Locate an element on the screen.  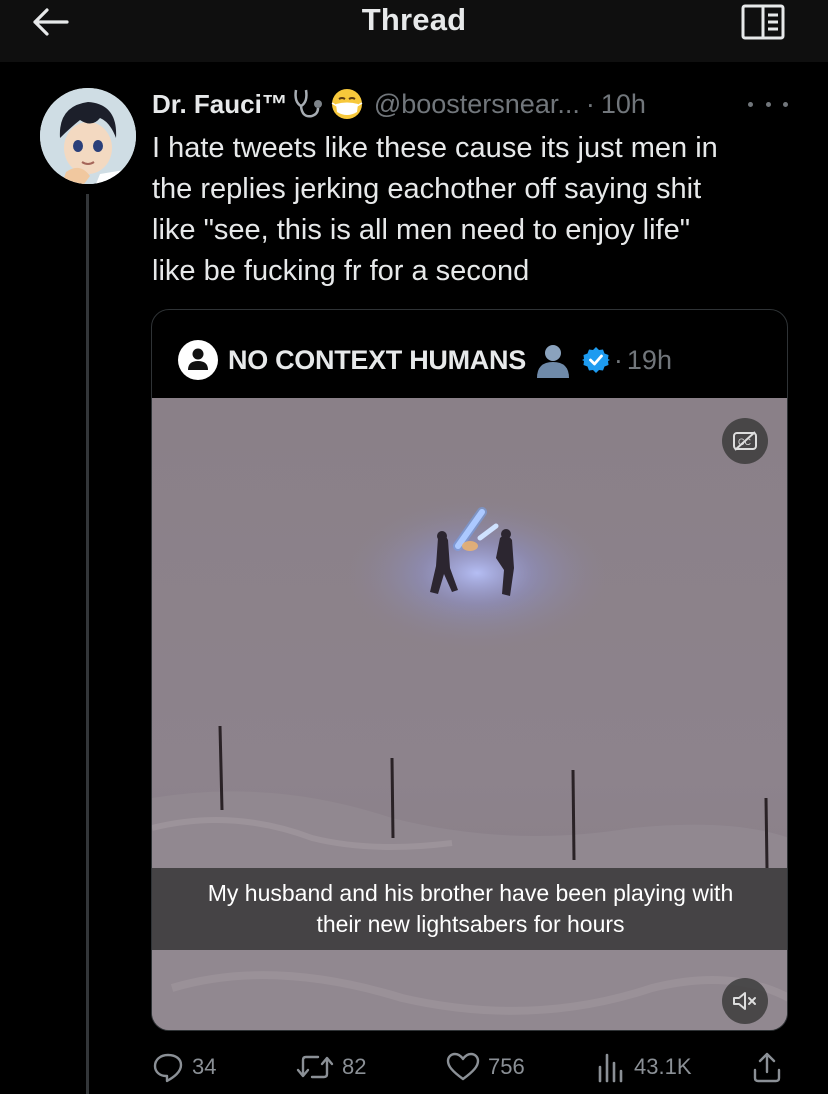
anime-avatar-image is located at coordinates (88, 136).